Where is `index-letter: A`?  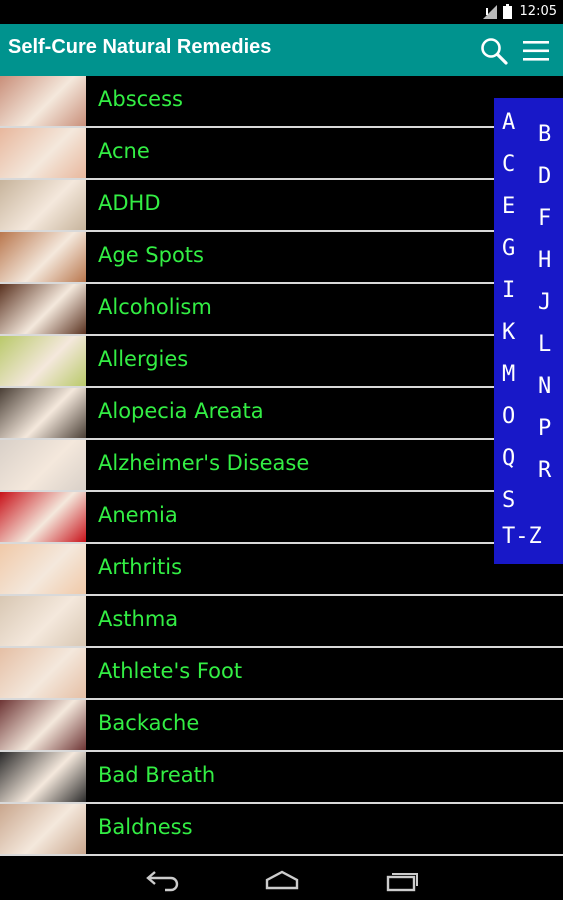 index-letter: A is located at coordinates (508, 122).